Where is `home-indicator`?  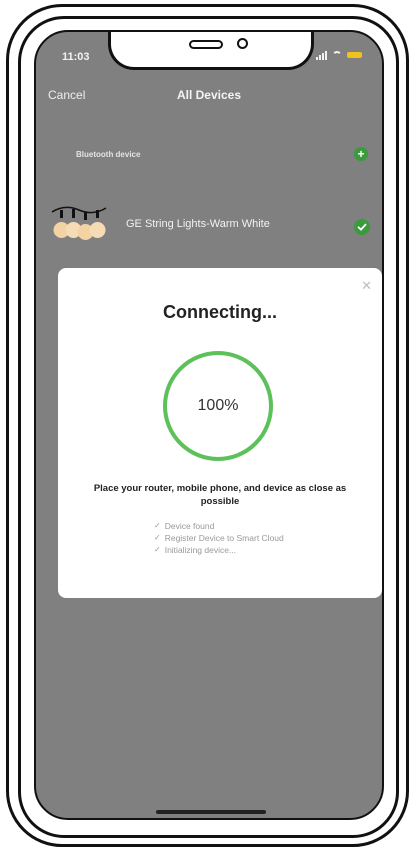 home-indicator is located at coordinates (211, 812).